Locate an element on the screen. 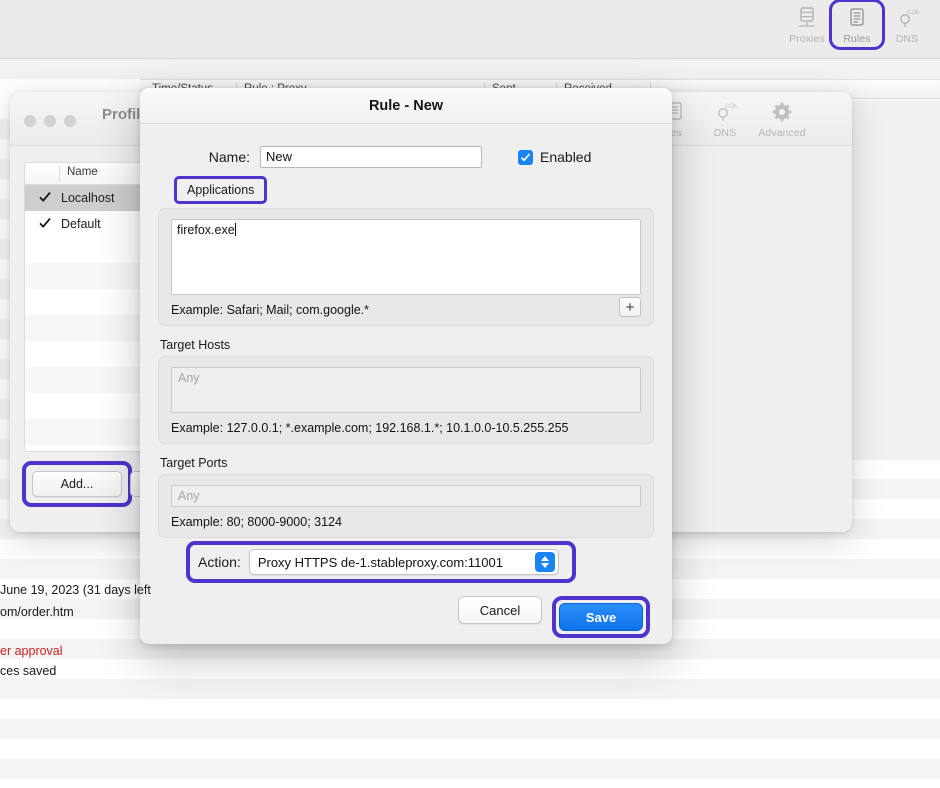  order-url-text: om/order.htm is located at coordinates (37, 612).